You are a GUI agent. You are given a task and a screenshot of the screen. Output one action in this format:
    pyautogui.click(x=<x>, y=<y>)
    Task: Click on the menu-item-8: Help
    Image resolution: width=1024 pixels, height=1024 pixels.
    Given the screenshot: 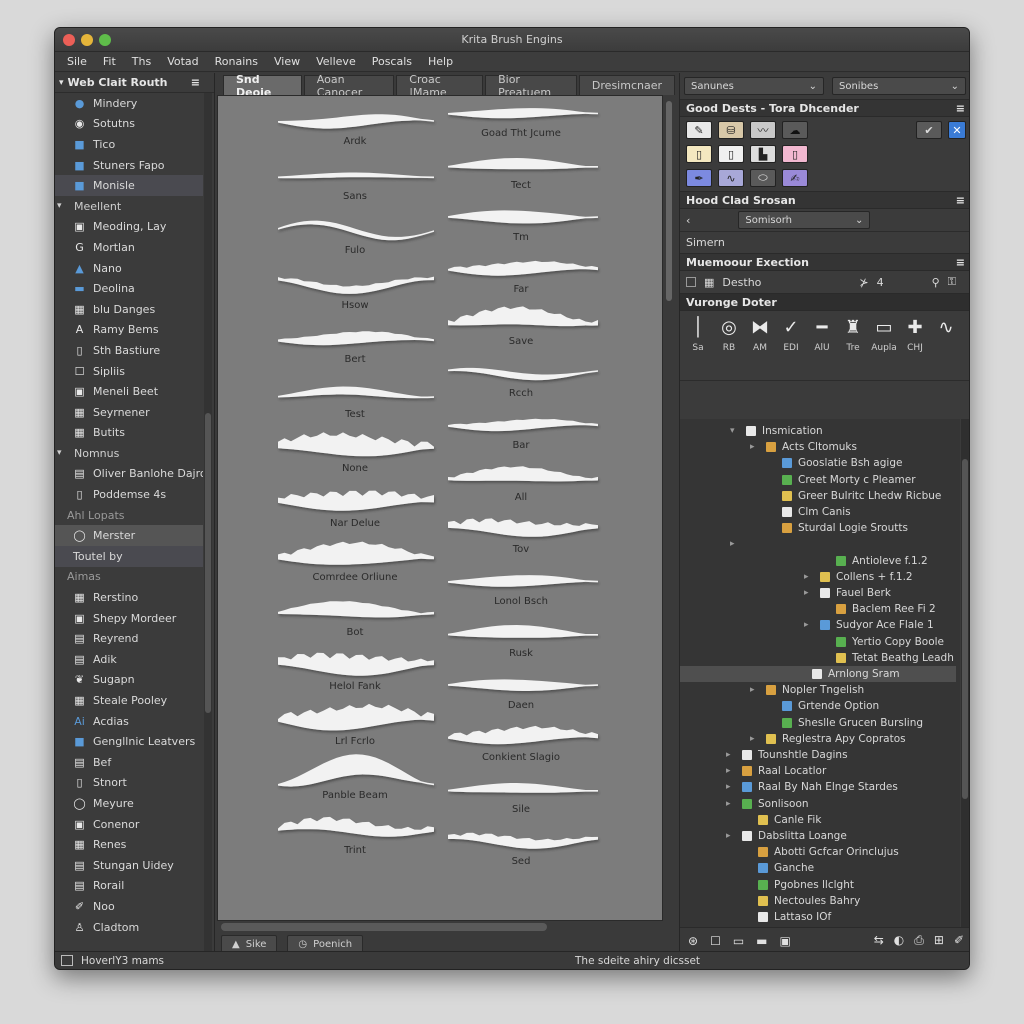 What is the action you would take?
    pyautogui.click(x=440, y=61)
    